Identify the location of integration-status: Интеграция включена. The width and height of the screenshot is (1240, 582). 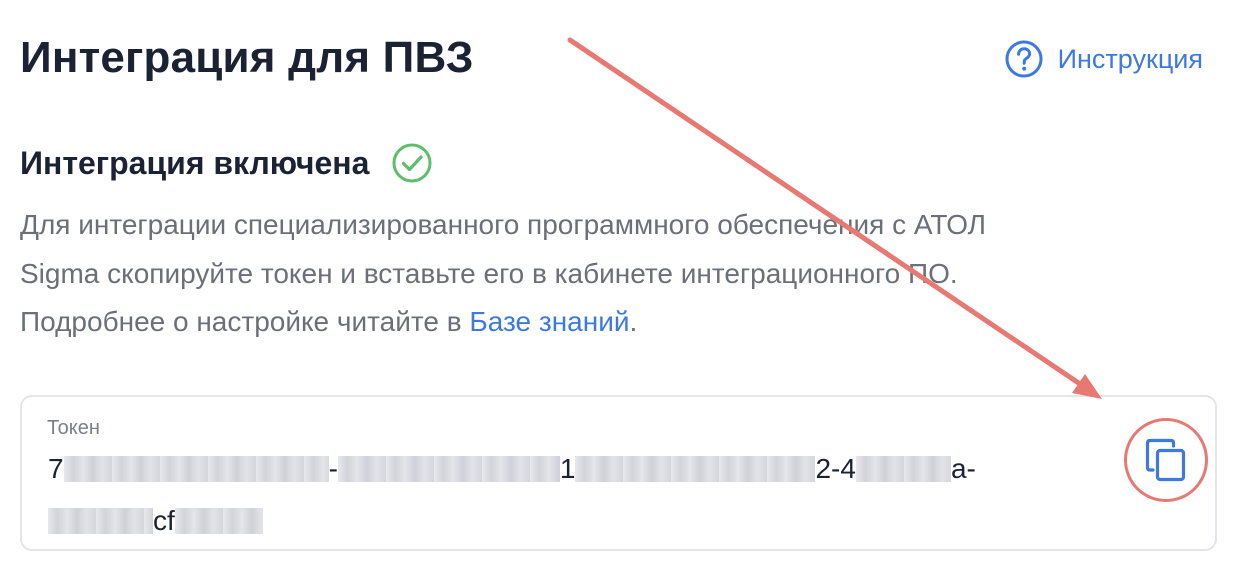
(226, 163).